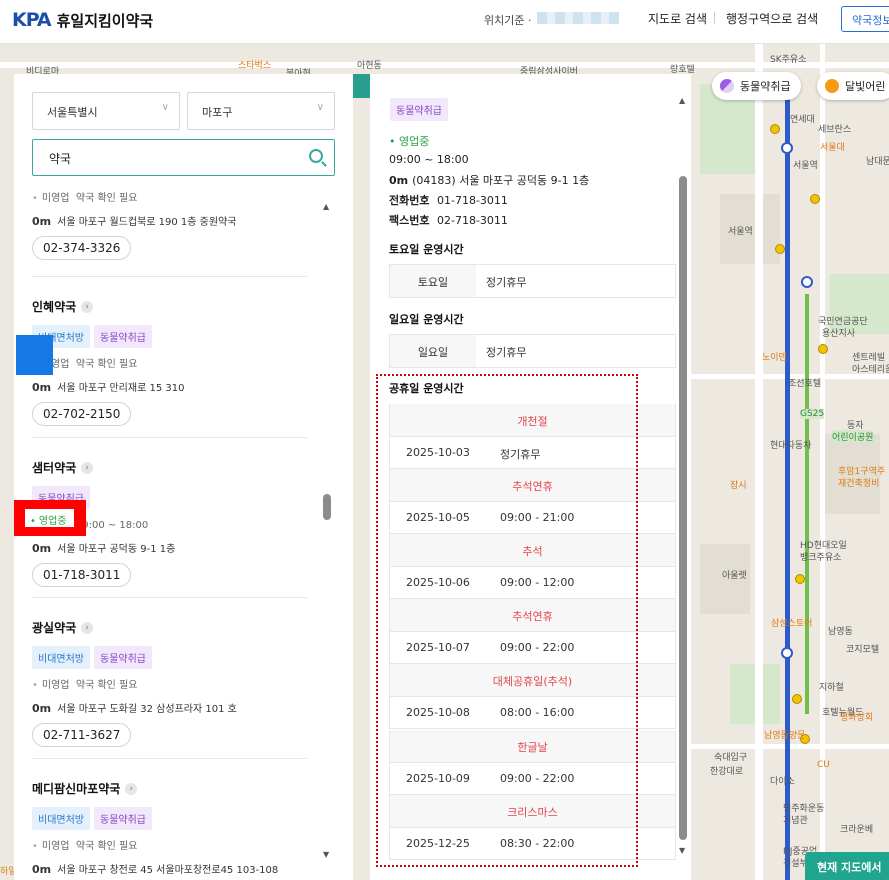  What do you see at coordinates (162, 220) in the screenshot?
I see `address-line: 0m 서울 마포구 월드컵북로 190 1층 중원약국` at bounding box center [162, 220].